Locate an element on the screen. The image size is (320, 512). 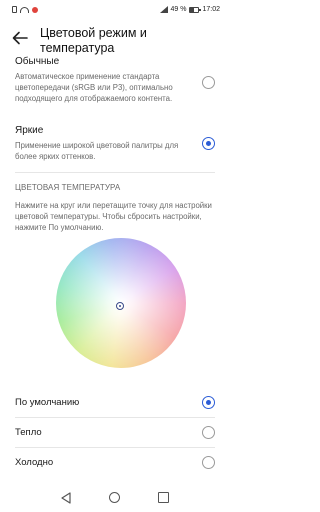
sim-card-icon is located at coordinates (14, 9).